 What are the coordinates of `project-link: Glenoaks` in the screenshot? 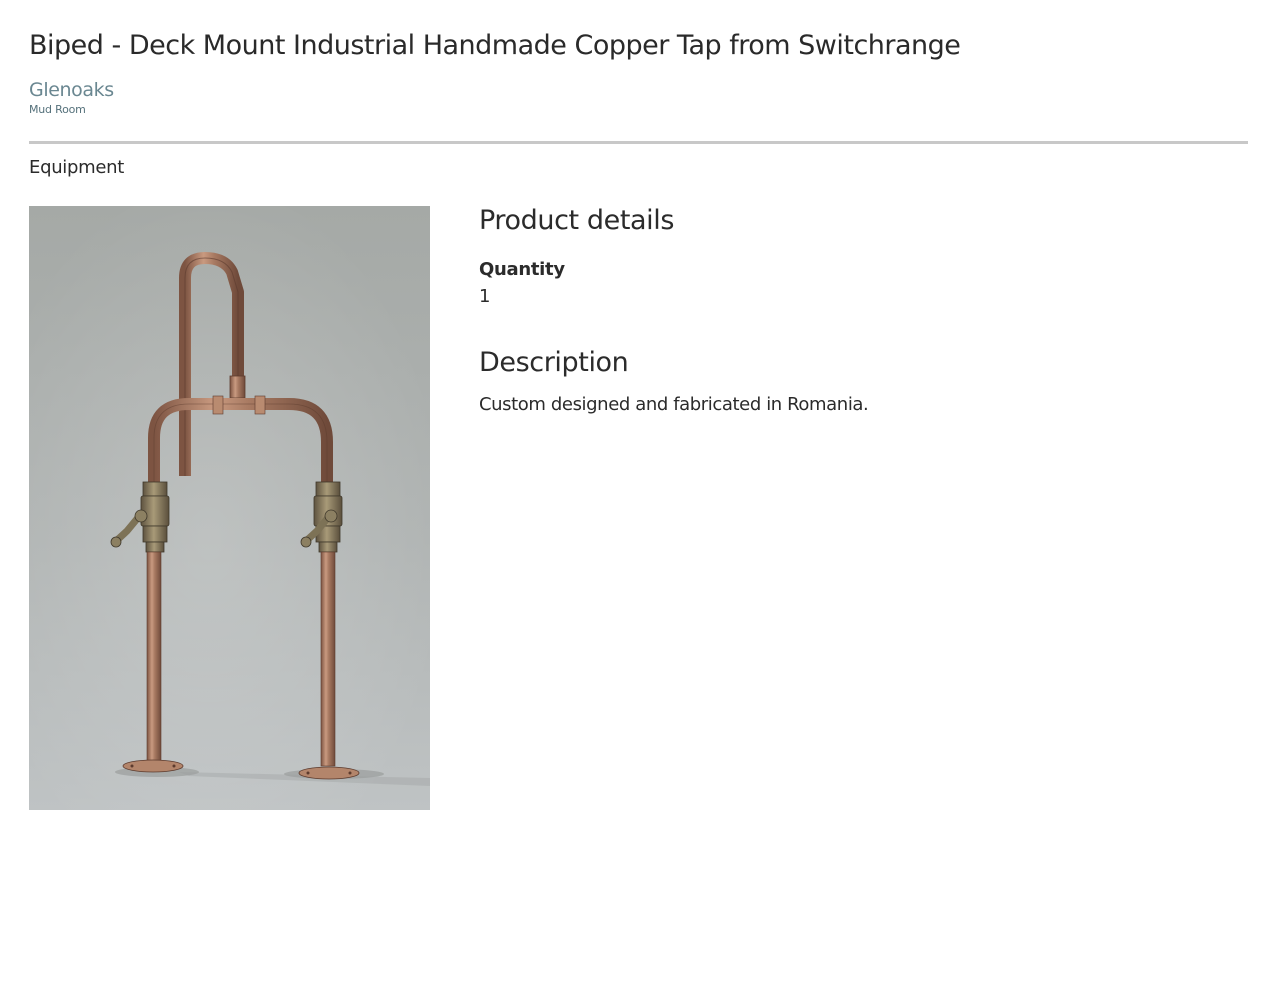 It's located at (71, 90).